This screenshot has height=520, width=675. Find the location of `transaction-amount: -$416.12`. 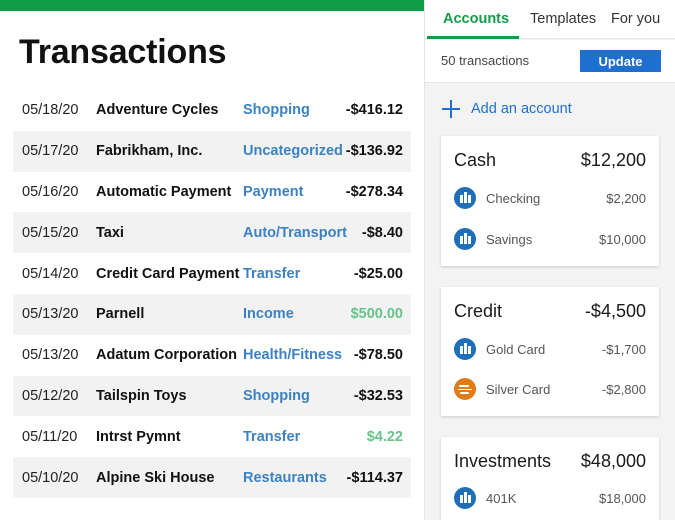

transaction-amount: -$416.12 is located at coordinates (374, 110).